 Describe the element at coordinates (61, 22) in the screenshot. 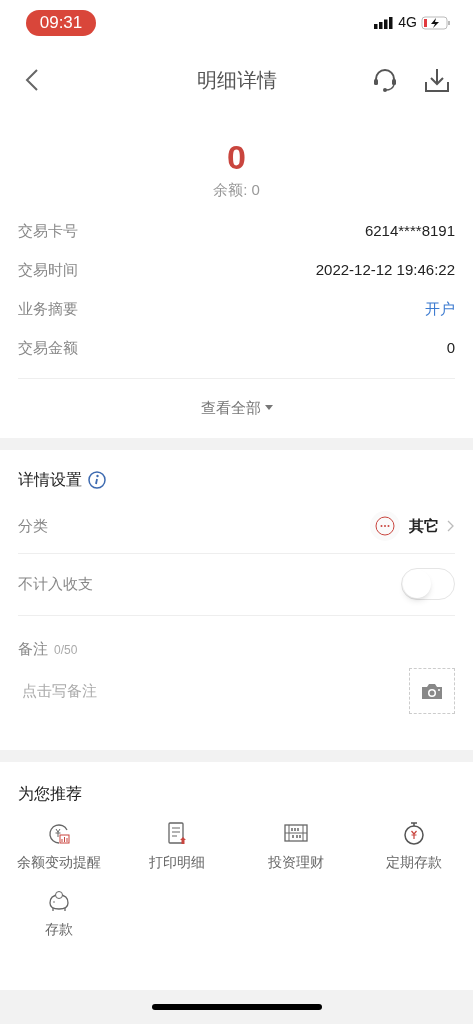

I see `status-time: 09:31` at that location.